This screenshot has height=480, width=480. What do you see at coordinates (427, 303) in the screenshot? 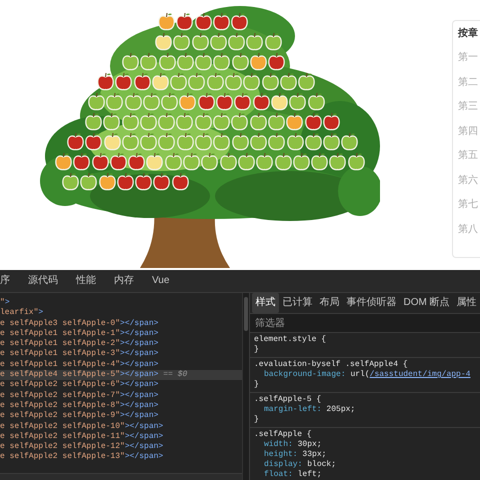
I see `styles-tab: DOM 断点` at bounding box center [427, 303].